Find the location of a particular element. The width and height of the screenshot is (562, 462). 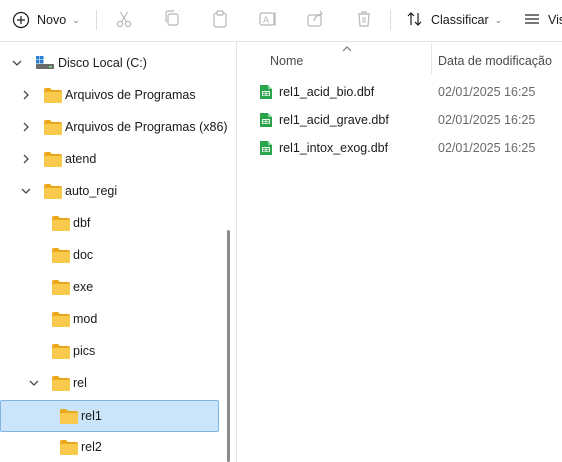

tree-item-rel: rel is located at coordinates (110, 383).